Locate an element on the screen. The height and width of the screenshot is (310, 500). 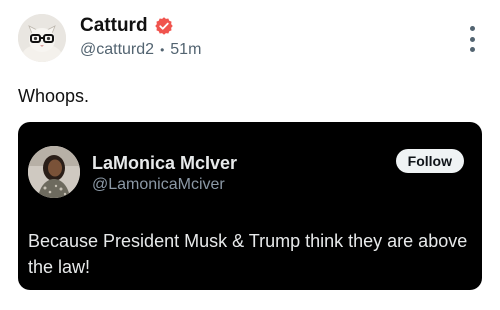
author-name: Catturd is located at coordinates (114, 26).